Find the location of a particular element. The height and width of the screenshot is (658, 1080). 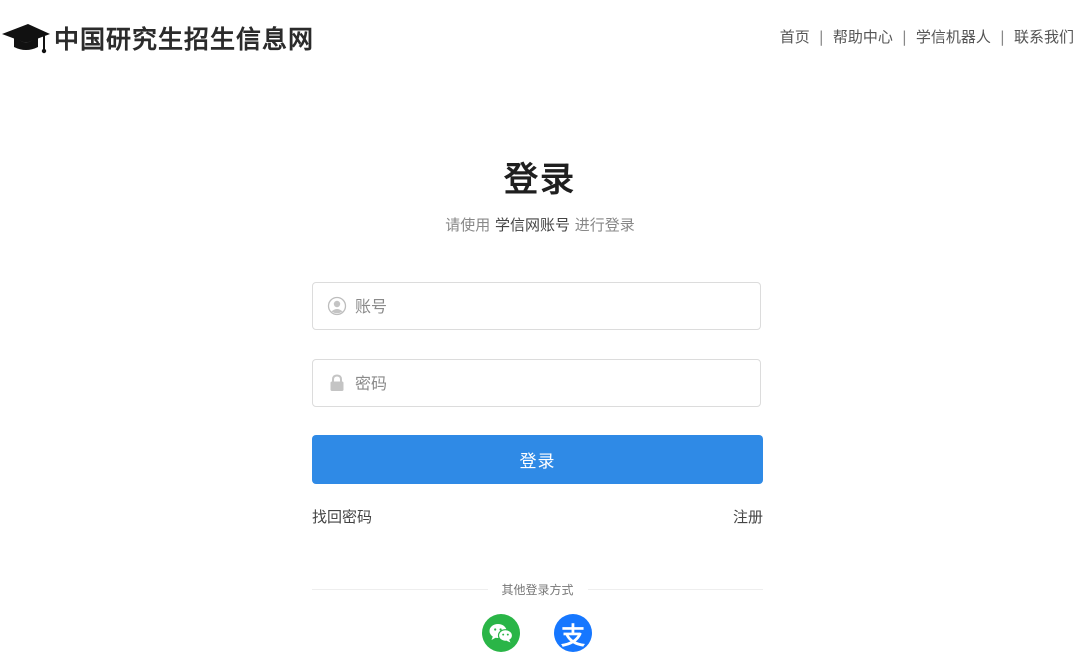

other-login-divider: 其他登录方式 is located at coordinates (538, 589).